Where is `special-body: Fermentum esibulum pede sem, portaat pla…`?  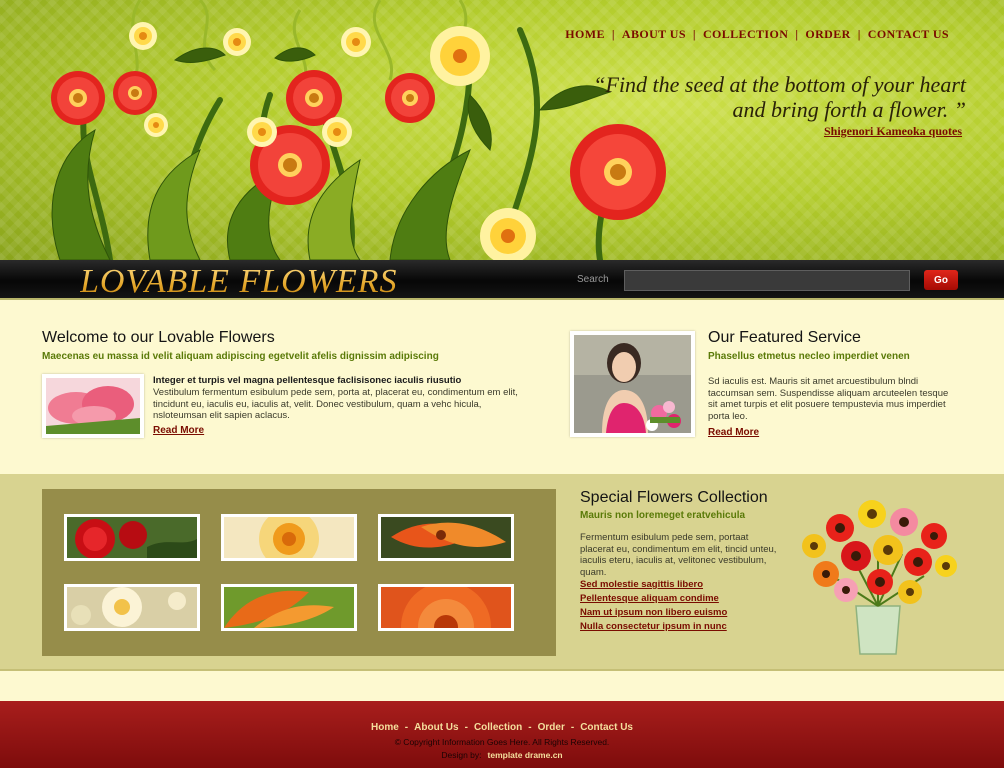 special-body: Fermentum esibulum pede sem, portaat pla… is located at coordinates (678, 555).